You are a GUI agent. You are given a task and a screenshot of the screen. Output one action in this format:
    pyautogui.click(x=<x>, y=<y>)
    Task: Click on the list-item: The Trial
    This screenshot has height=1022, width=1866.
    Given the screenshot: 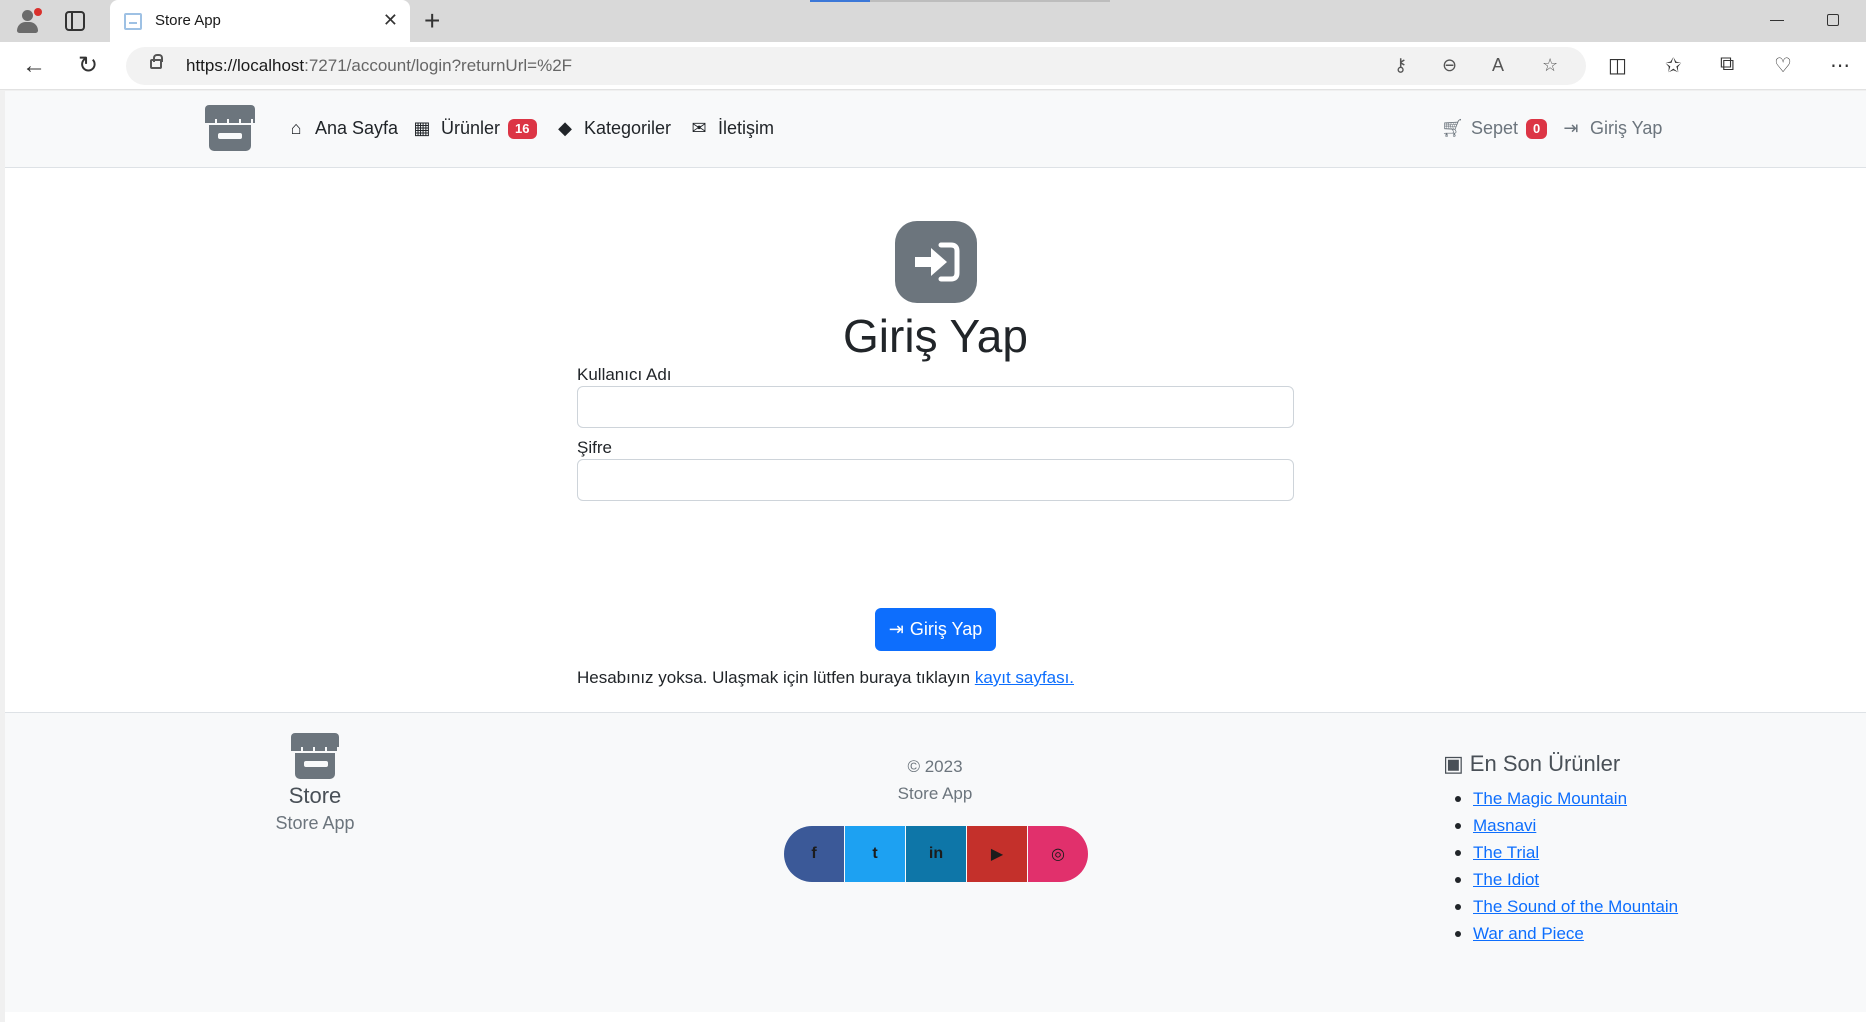 What is the action you would take?
    pyautogui.click(x=1563, y=852)
    